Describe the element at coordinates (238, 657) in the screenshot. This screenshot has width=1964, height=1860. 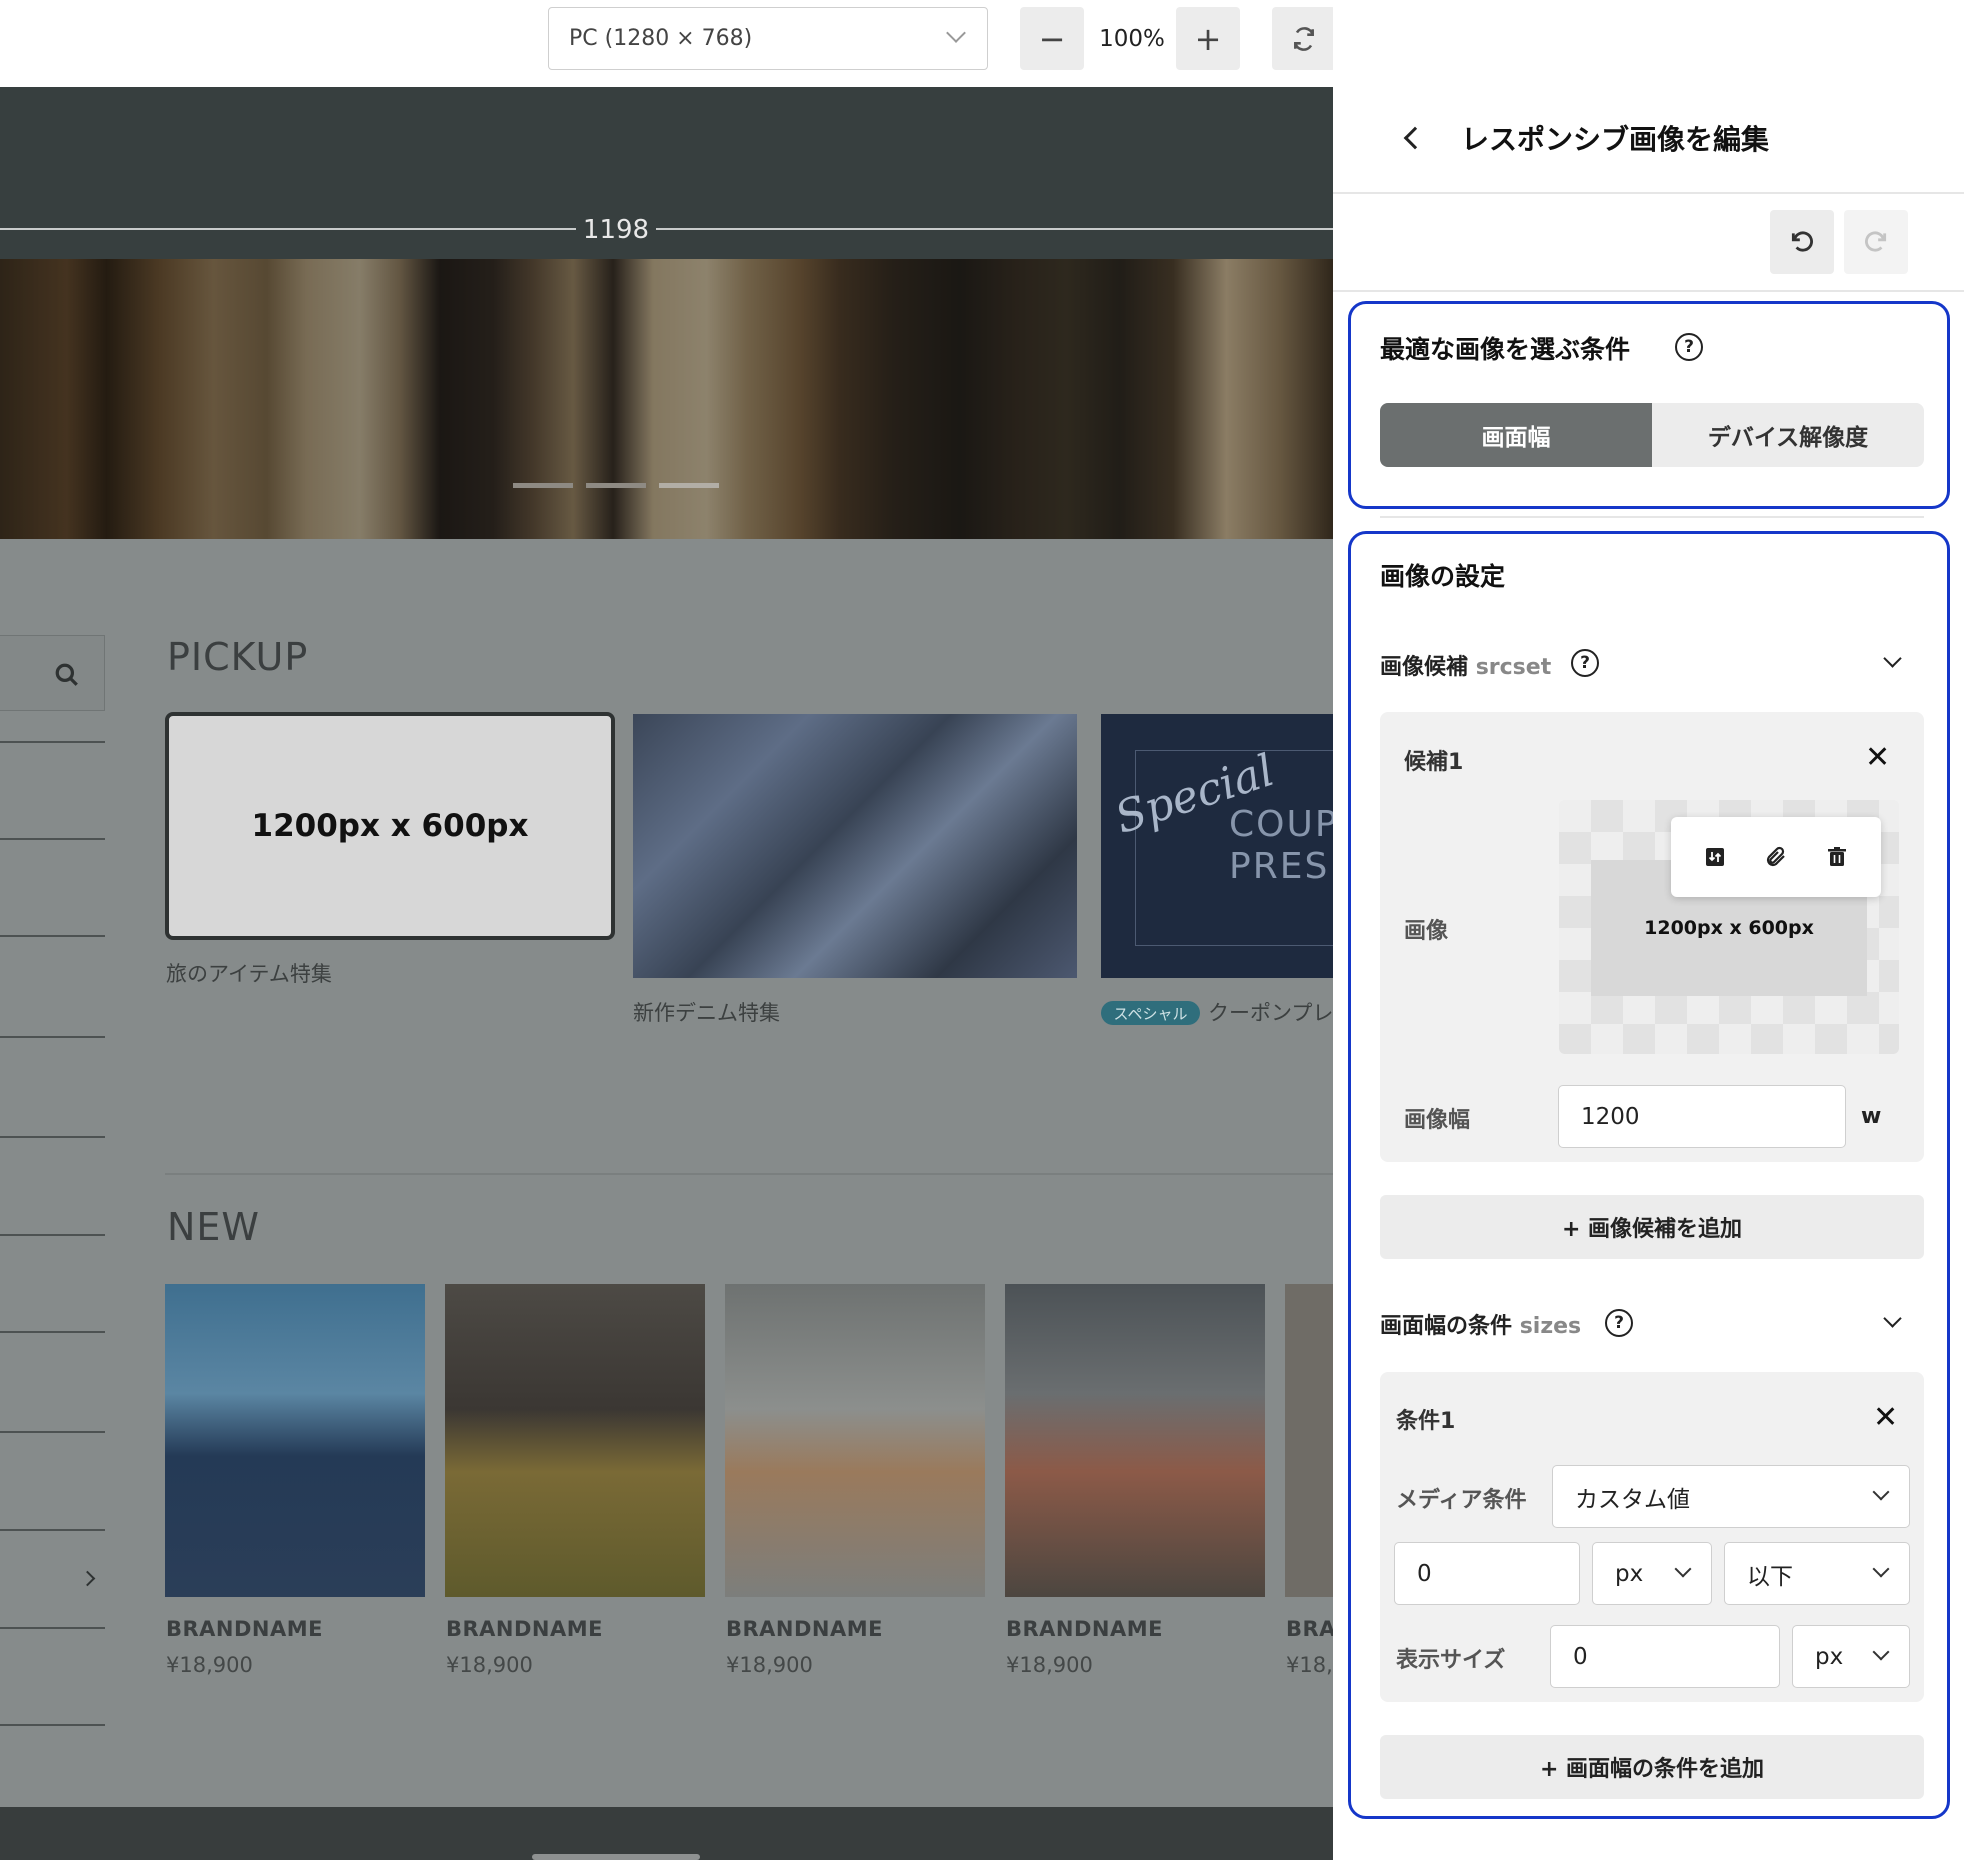
I see `pickup-heading: PICKUP` at that location.